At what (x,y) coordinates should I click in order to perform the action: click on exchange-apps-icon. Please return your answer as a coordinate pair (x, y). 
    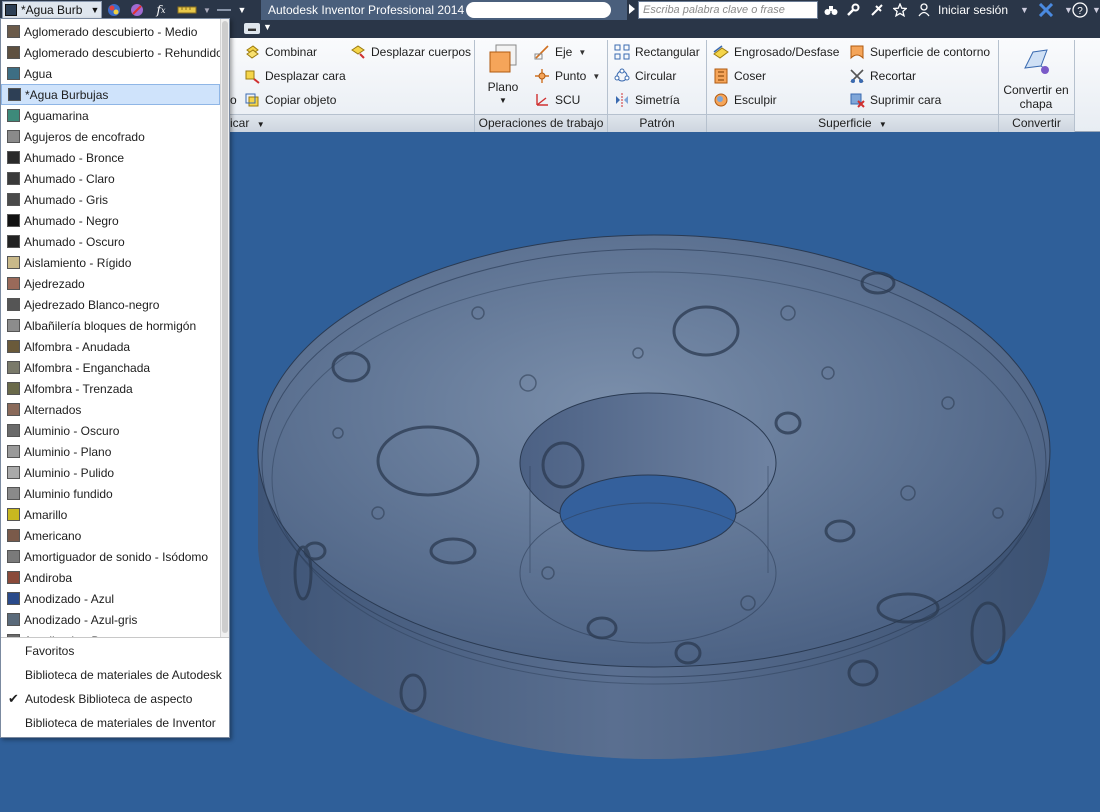
    Looking at the image, I should click on (1048, 10).